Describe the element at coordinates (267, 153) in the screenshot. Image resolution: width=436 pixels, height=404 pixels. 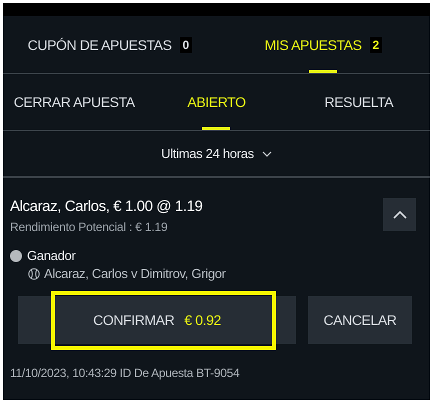
I see `chevron-down-icon` at that location.